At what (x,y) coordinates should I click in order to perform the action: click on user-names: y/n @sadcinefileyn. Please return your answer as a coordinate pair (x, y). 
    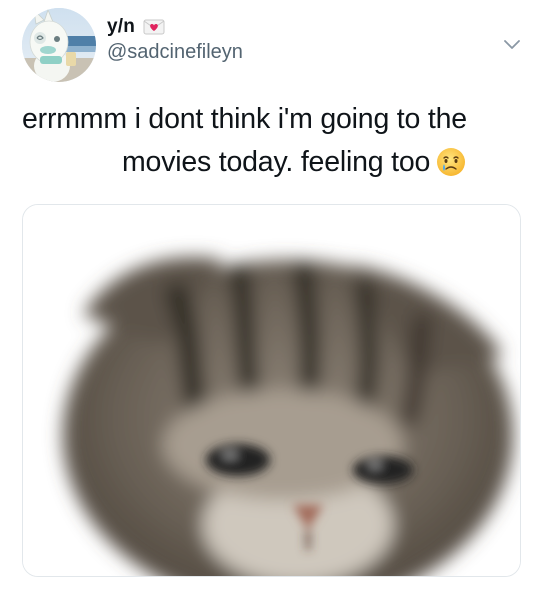
    Looking at the image, I should click on (175, 40).